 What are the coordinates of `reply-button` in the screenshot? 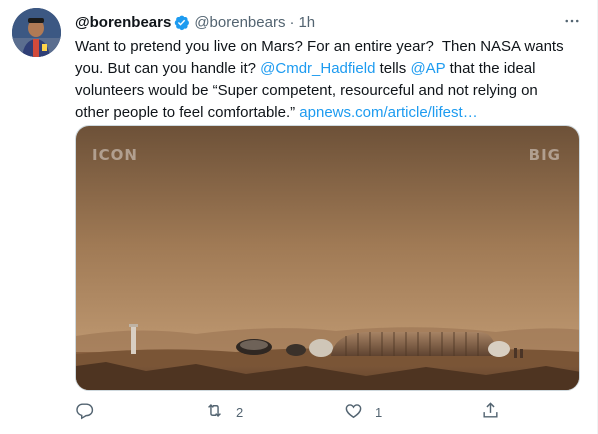 It's located at (90, 412).